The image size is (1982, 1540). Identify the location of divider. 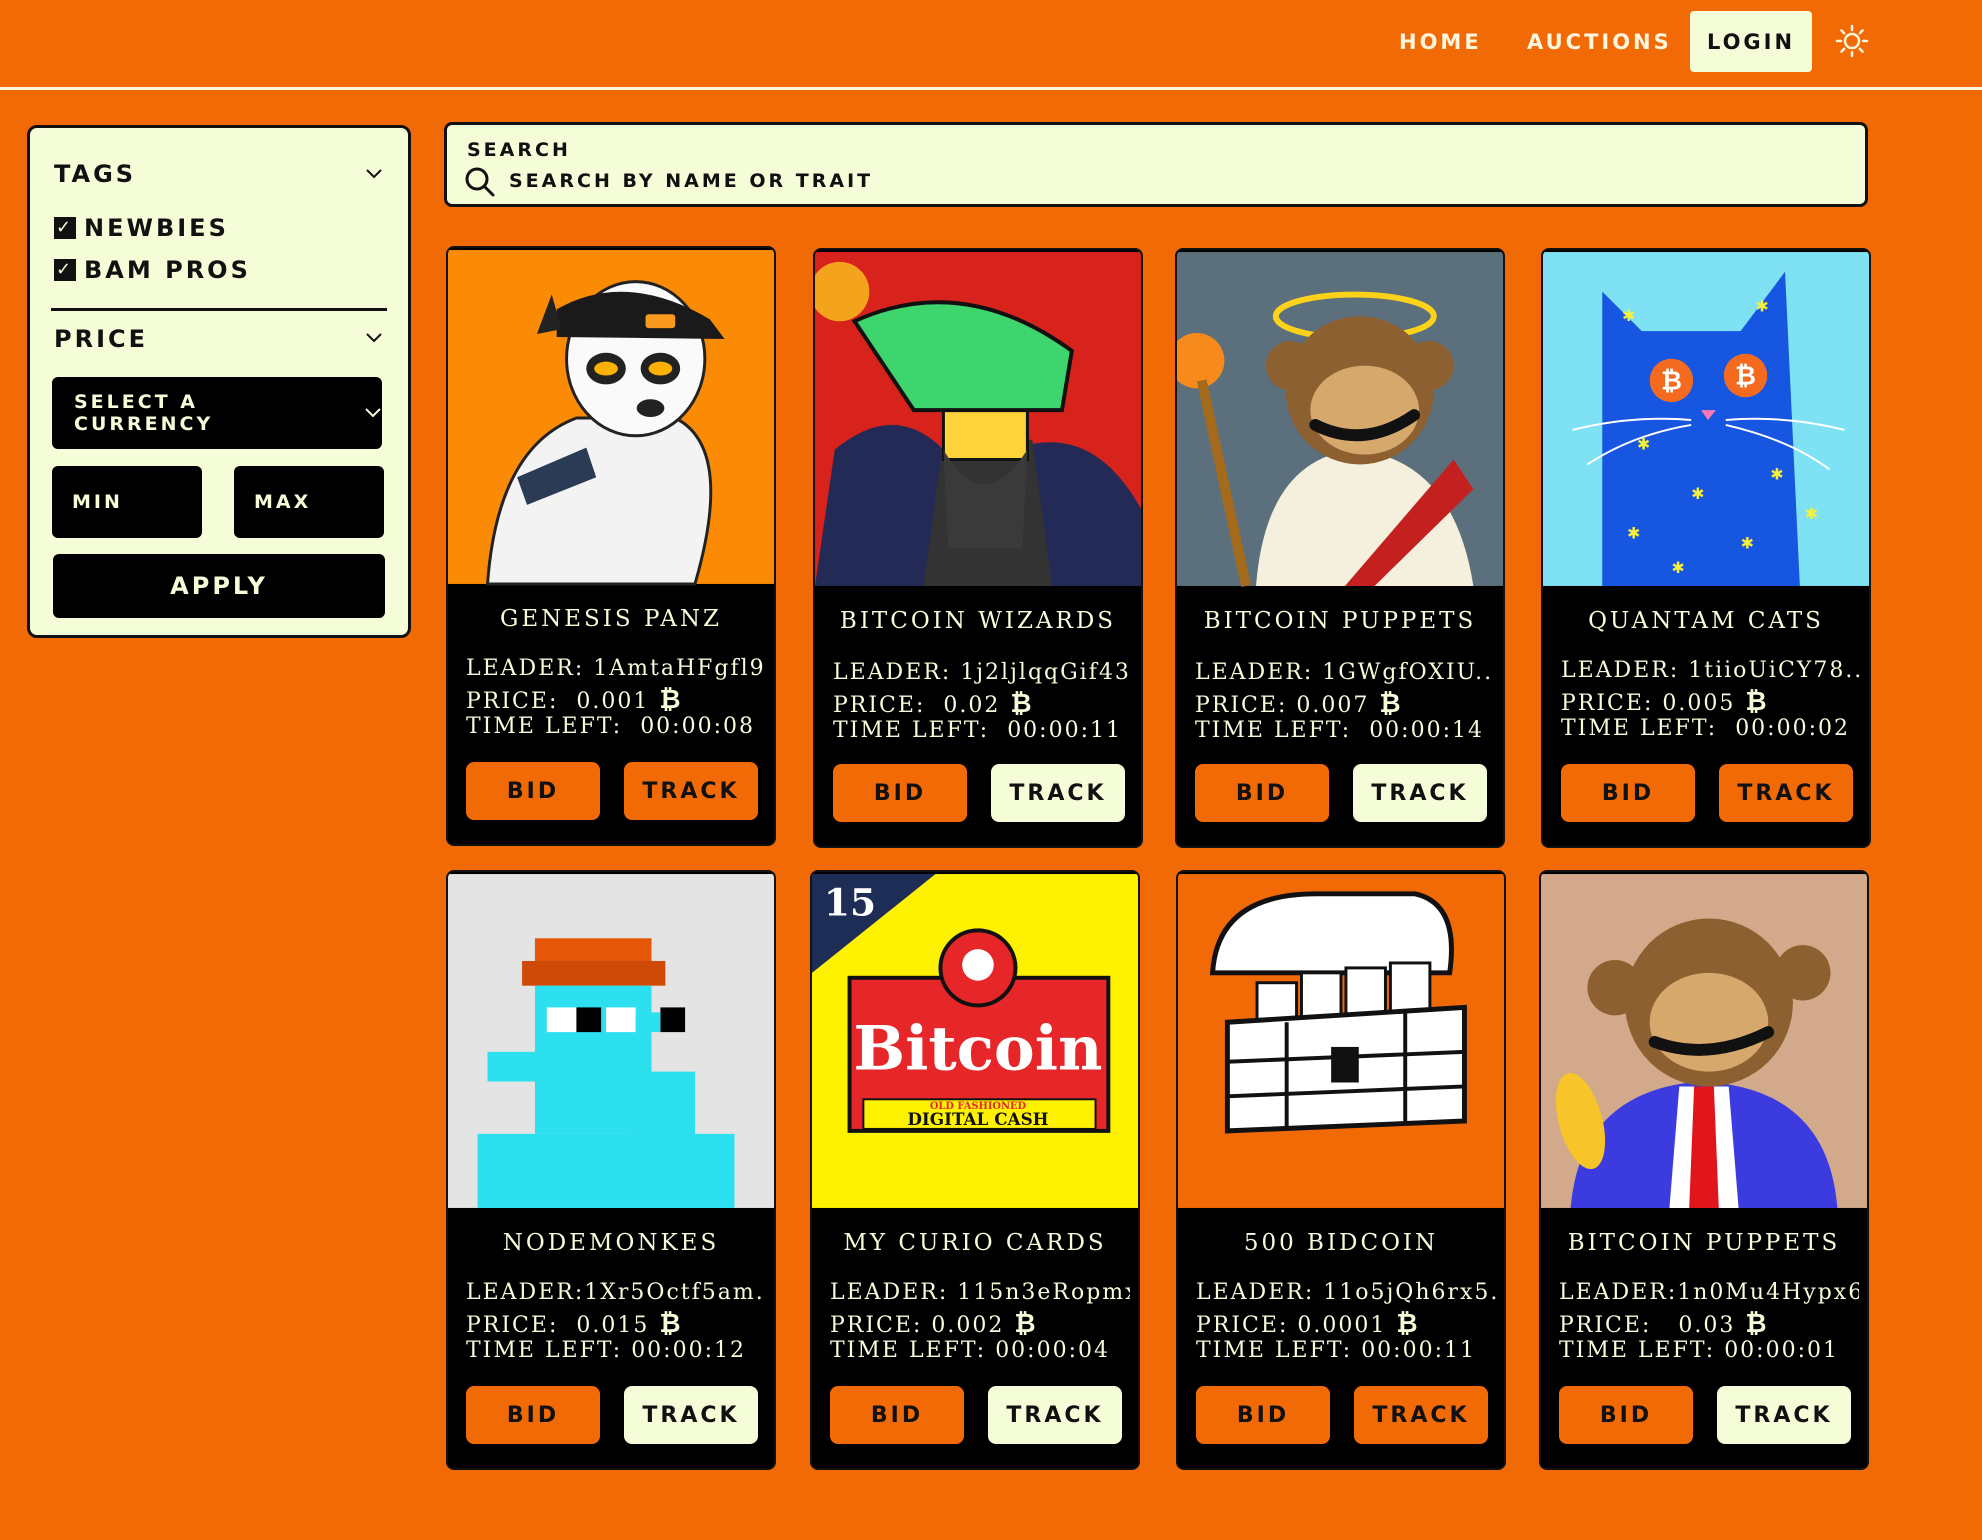
(219, 309).